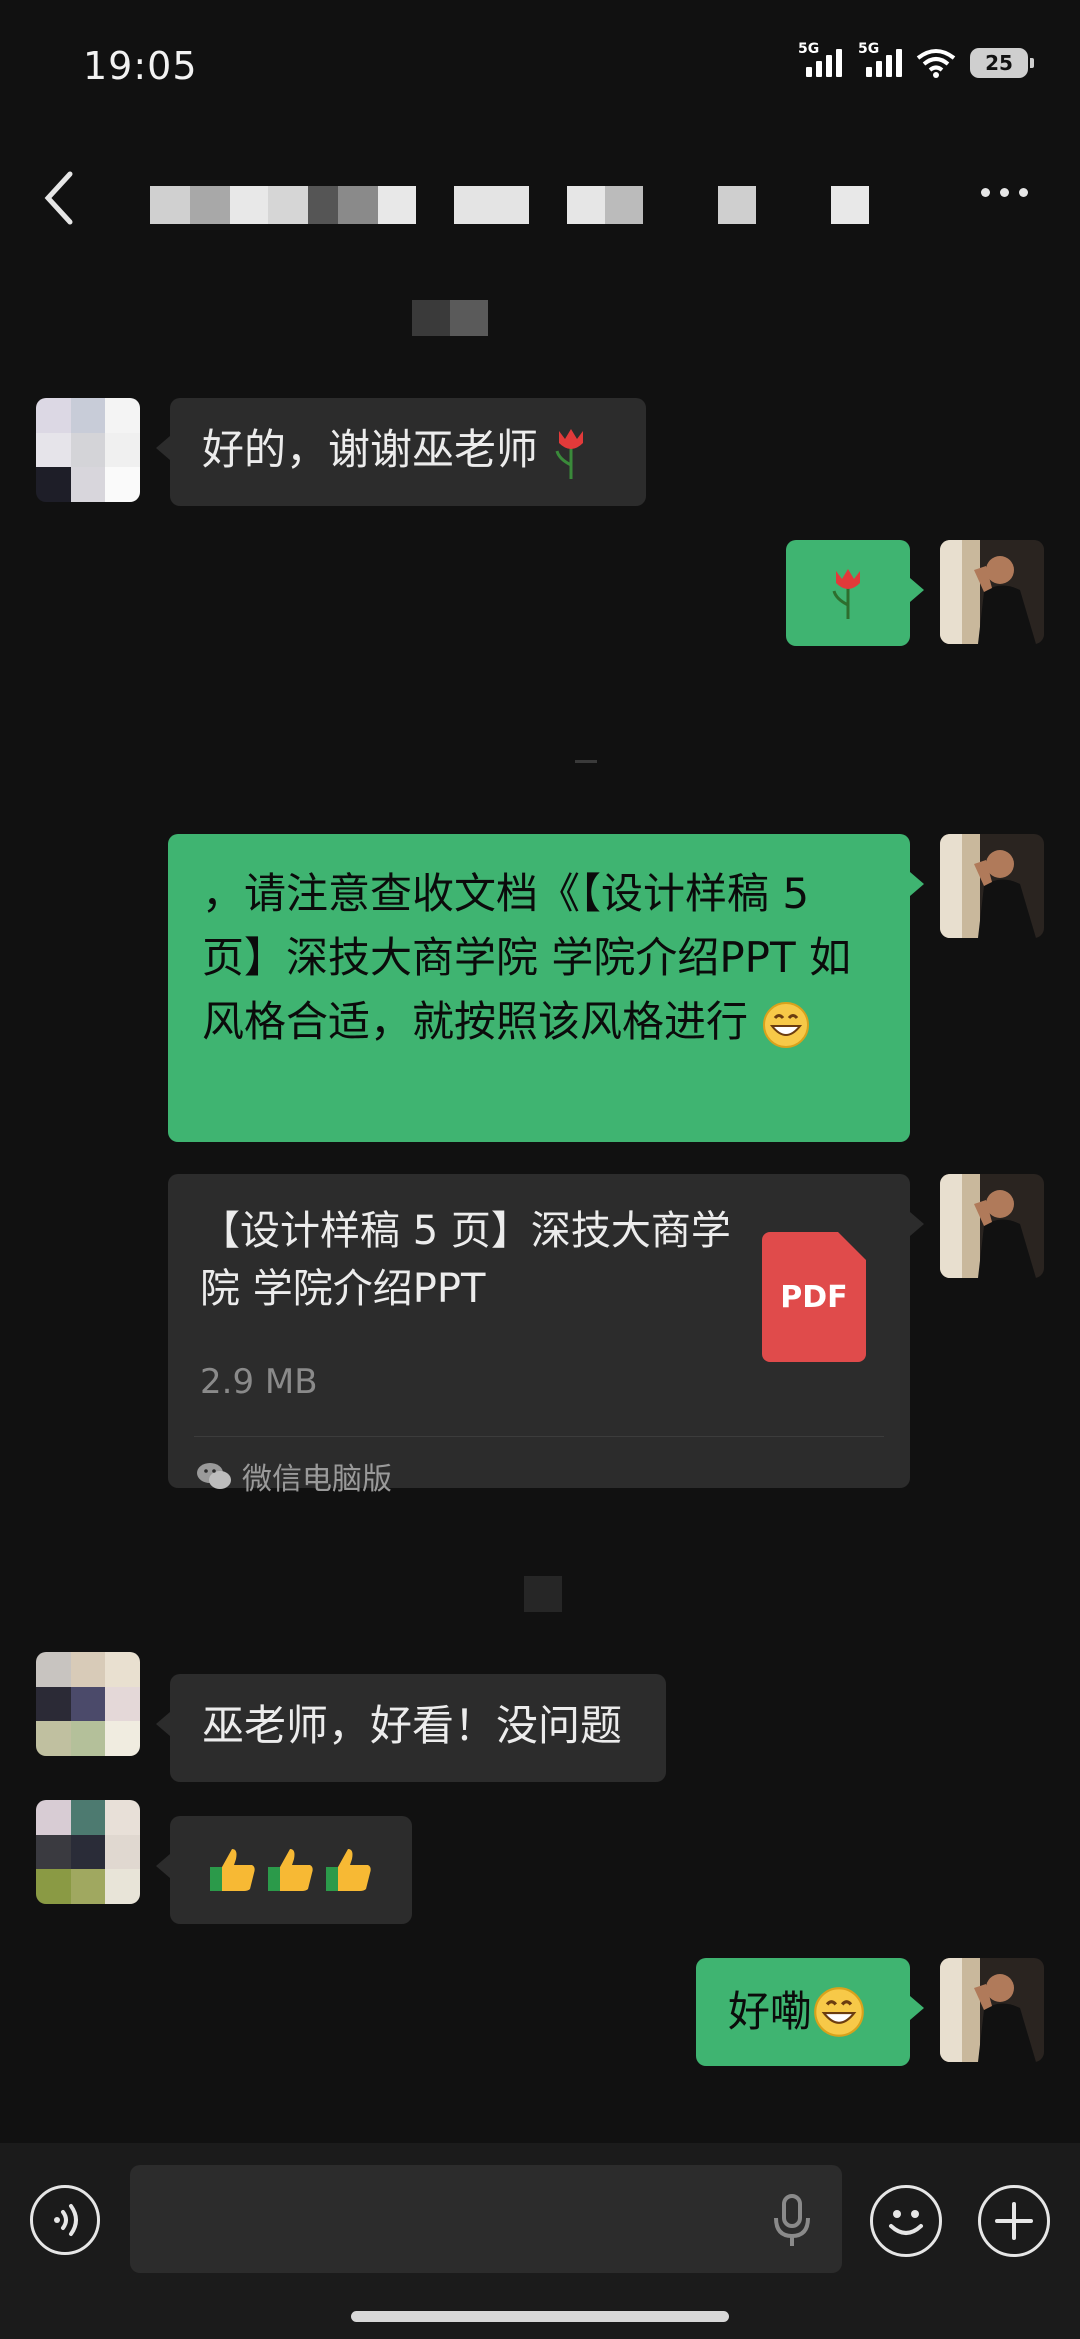 The width and height of the screenshot is (1080, 2339). I want to click on pdf-label: PDF, so click(814, 1297).